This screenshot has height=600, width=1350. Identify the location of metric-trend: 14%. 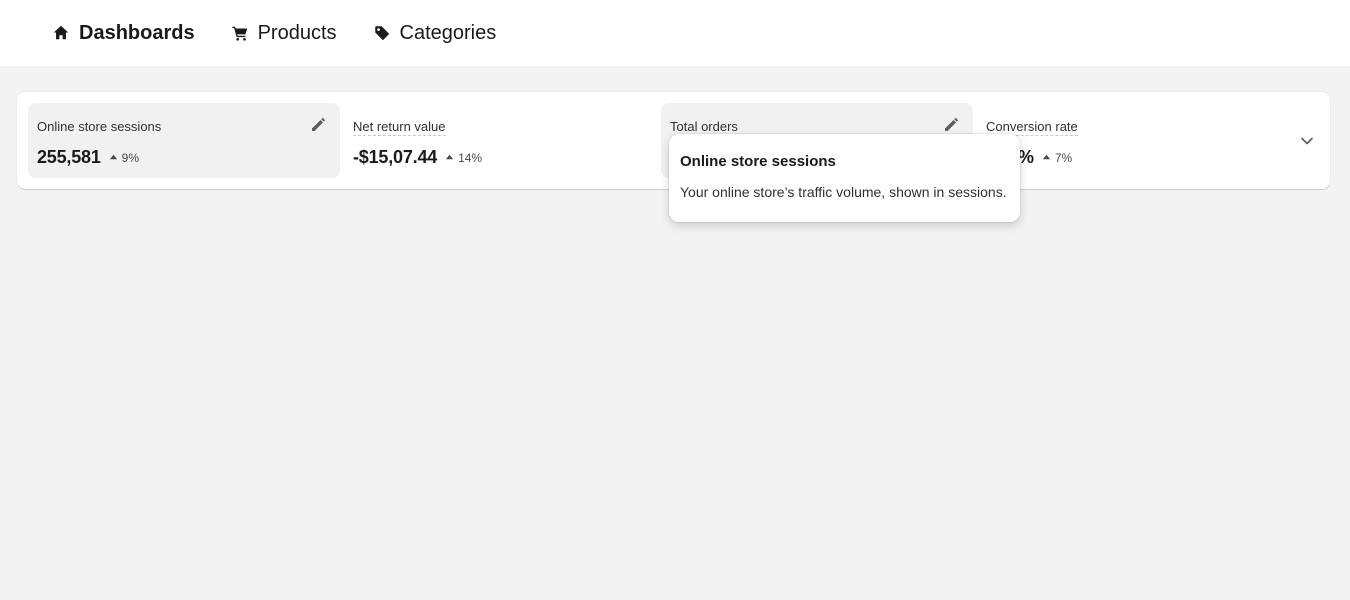
(463, 158).